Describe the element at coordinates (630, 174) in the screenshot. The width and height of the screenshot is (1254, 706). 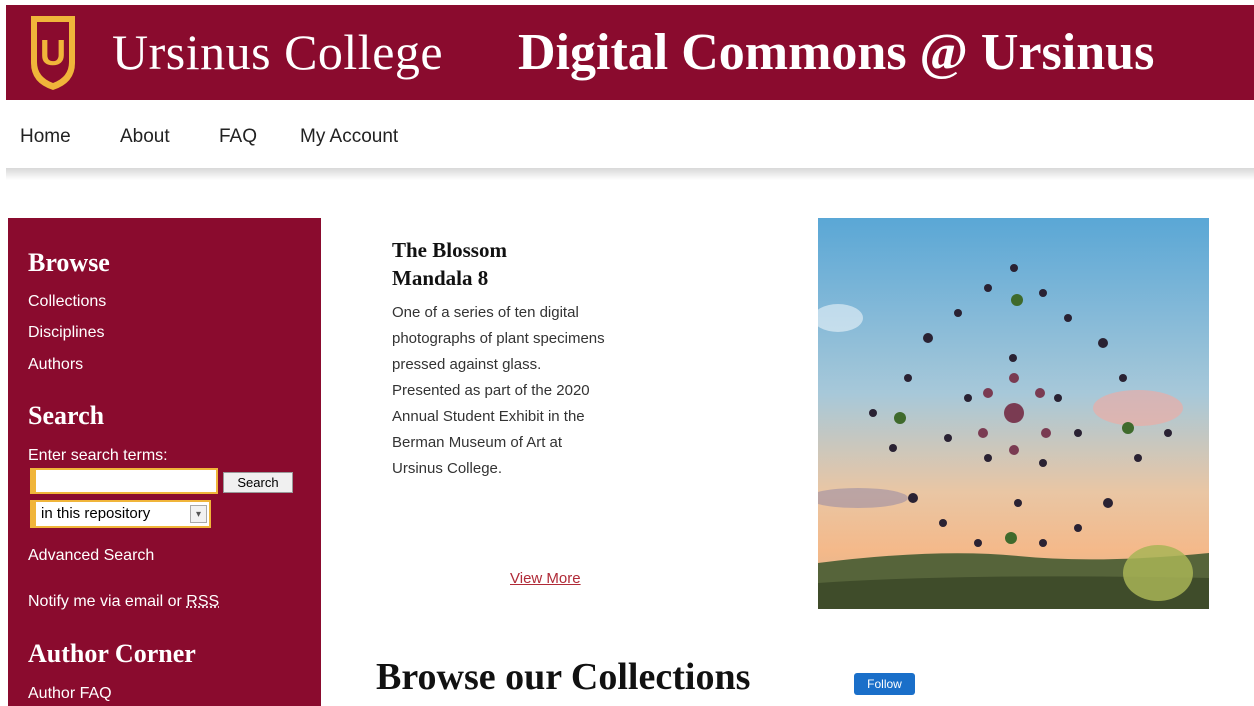
I see `nav-divider` at that location.